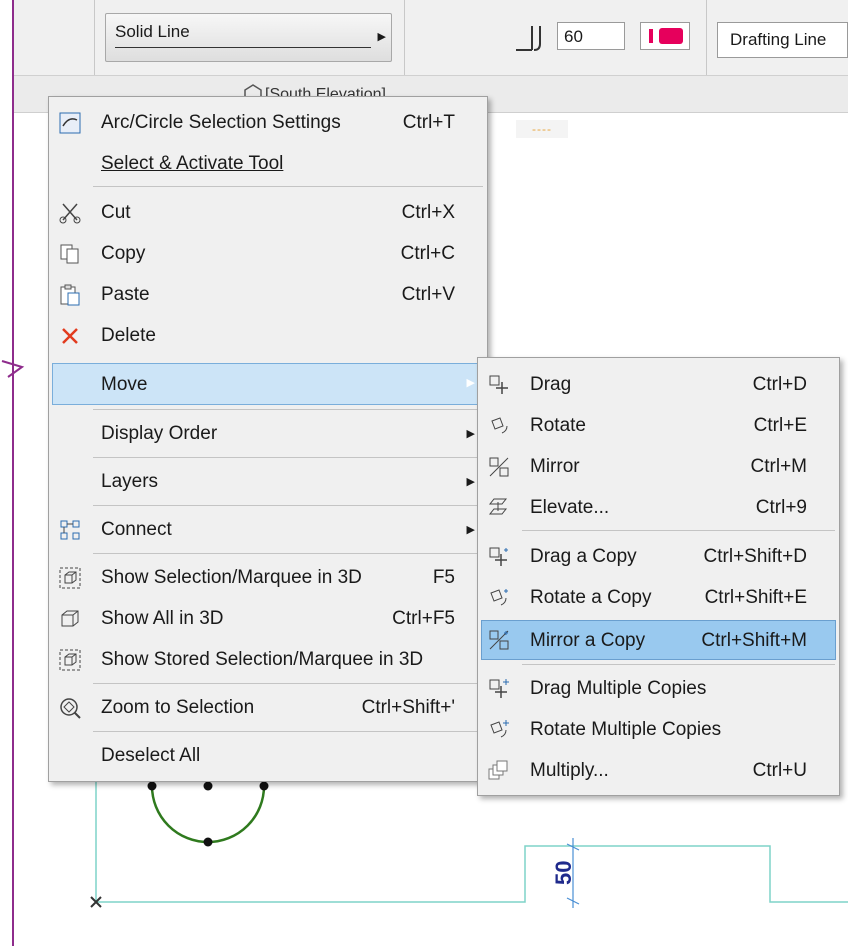 This screenshot has width=848, height=946. What do you see at coordinates (499, 688) in the screenshot?
I see `drag-multiple-icon` at bounding box center [499, 688].